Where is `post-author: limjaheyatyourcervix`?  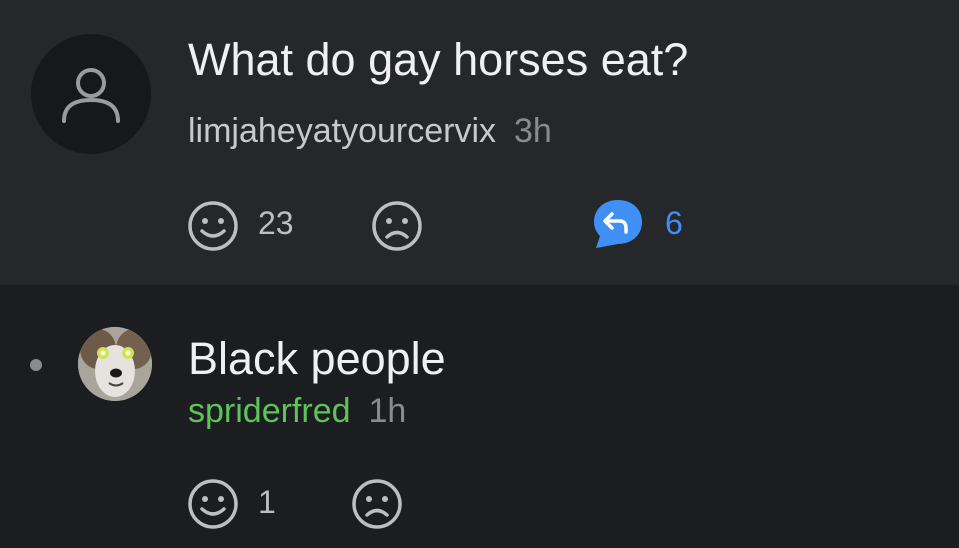 post-author: limjaheyatyourcervix is located at coordinates (342, 131).